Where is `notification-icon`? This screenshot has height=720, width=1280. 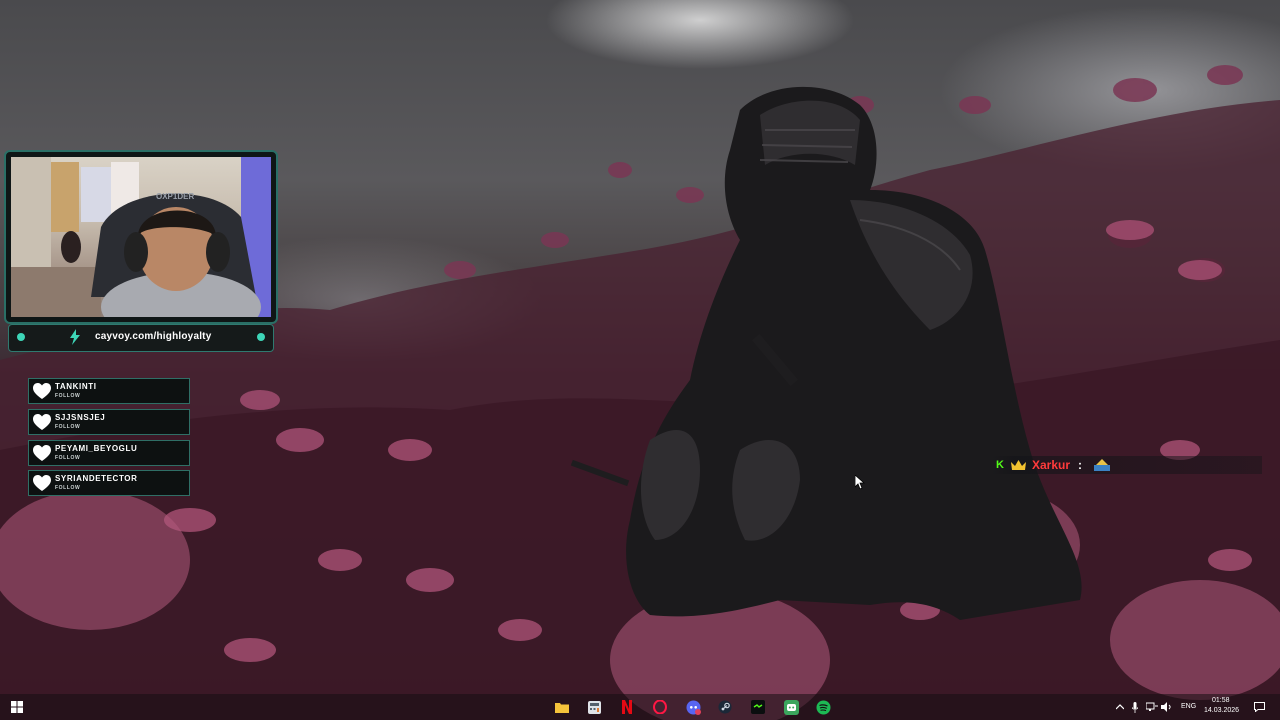
notification-icon is located at coordinates (1259, 707).